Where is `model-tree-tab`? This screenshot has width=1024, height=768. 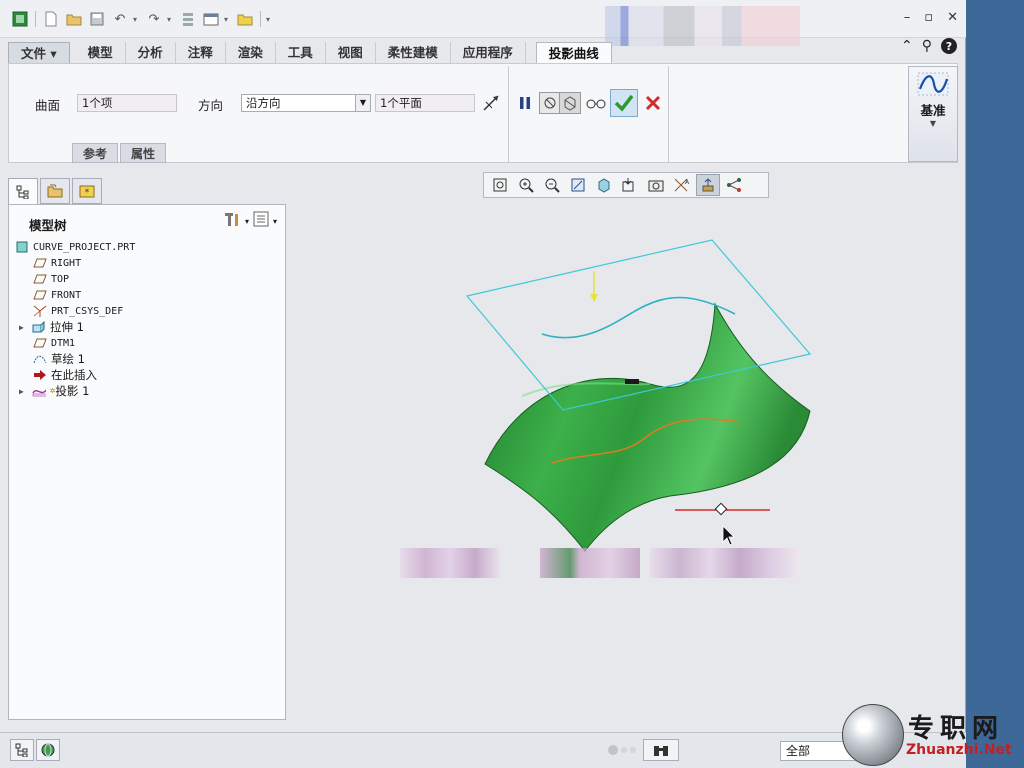
model-tree-tab is located at coordinates (23, 191).